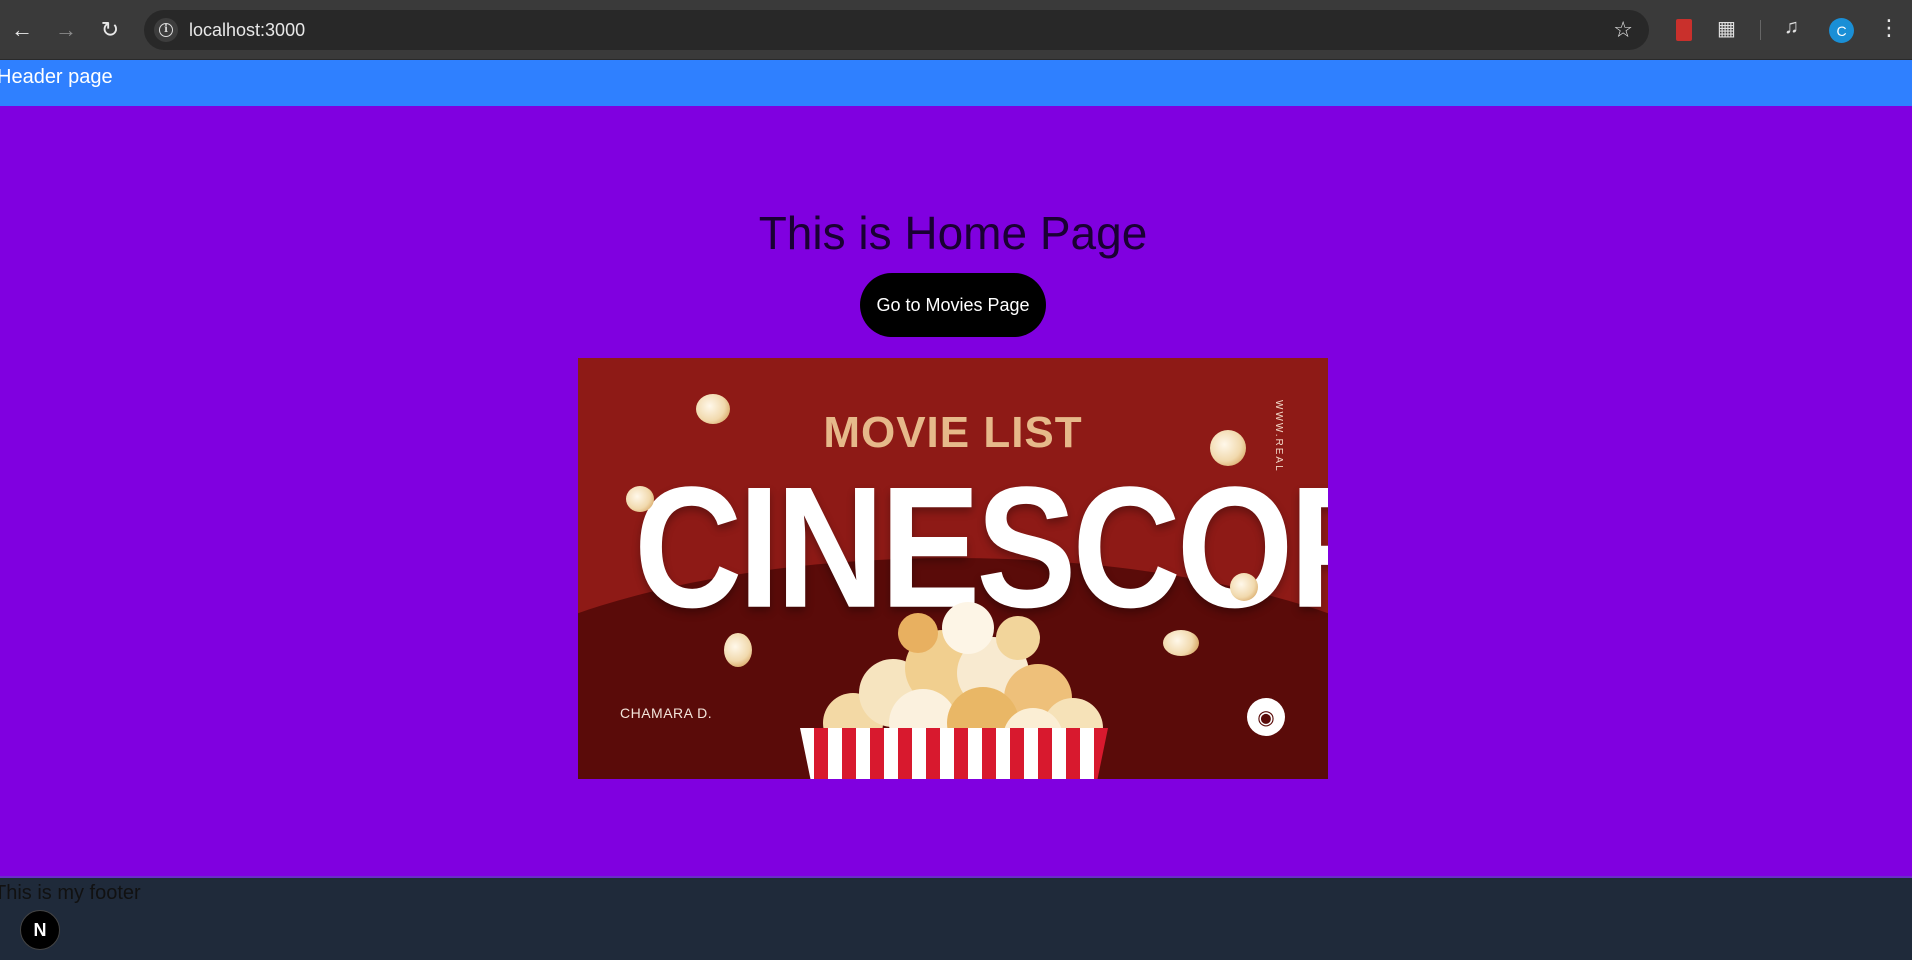 This screenshot has width=1912, height=960. Describe the element at coordinates (110, 30) in the screenshot. I see `reload-icon: ↻` at that location.